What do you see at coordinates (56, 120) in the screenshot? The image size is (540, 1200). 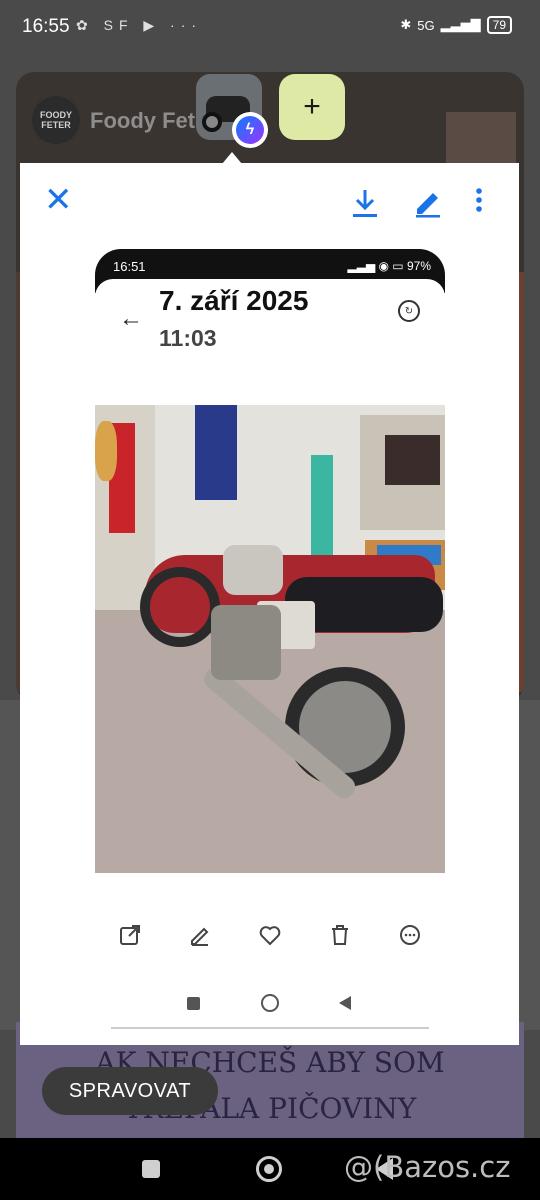 I see `background-avatar: FOODY FETER` at bounding box center [56, 120].